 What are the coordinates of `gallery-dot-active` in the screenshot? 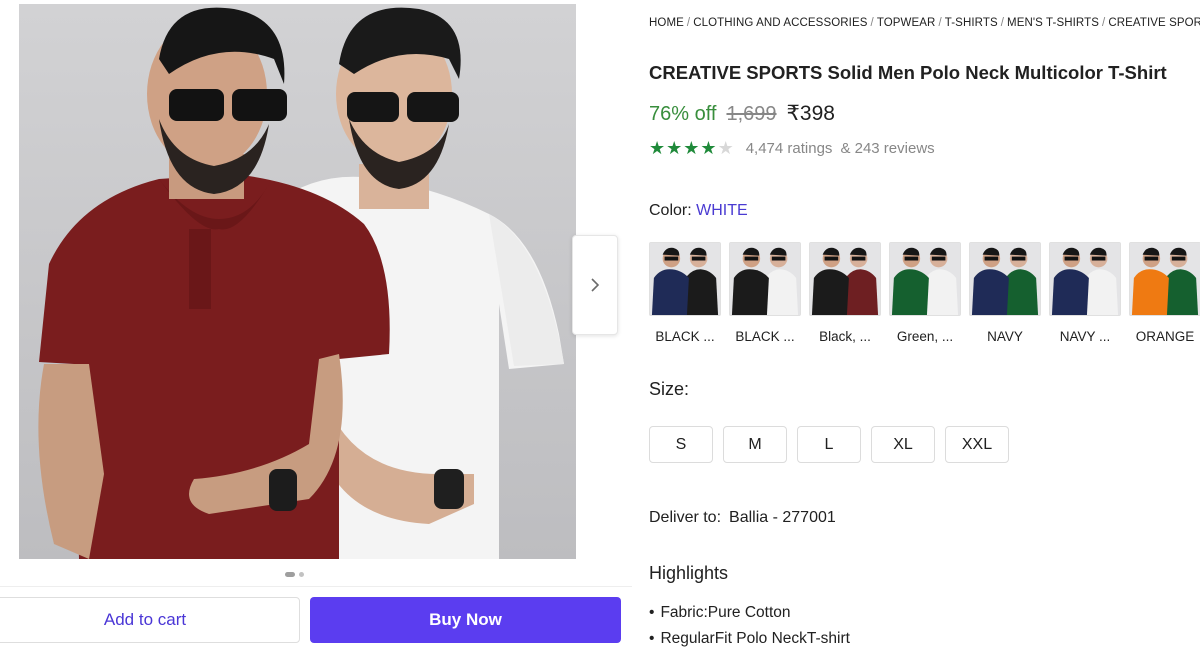 It's located at (290, 574).